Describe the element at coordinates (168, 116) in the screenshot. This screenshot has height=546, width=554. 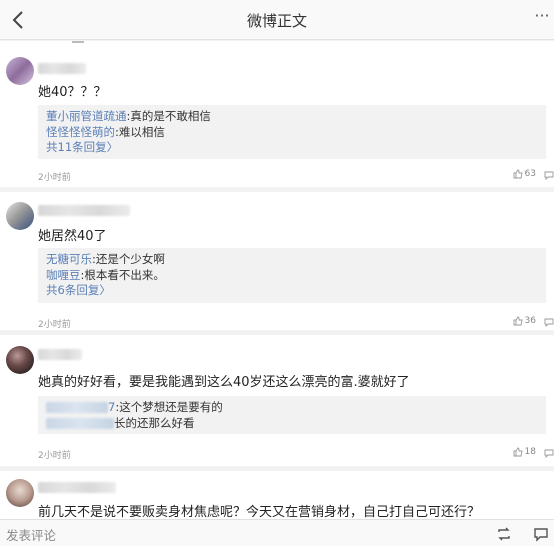
I see `reply-text: :真的是不敢相信` at that location.